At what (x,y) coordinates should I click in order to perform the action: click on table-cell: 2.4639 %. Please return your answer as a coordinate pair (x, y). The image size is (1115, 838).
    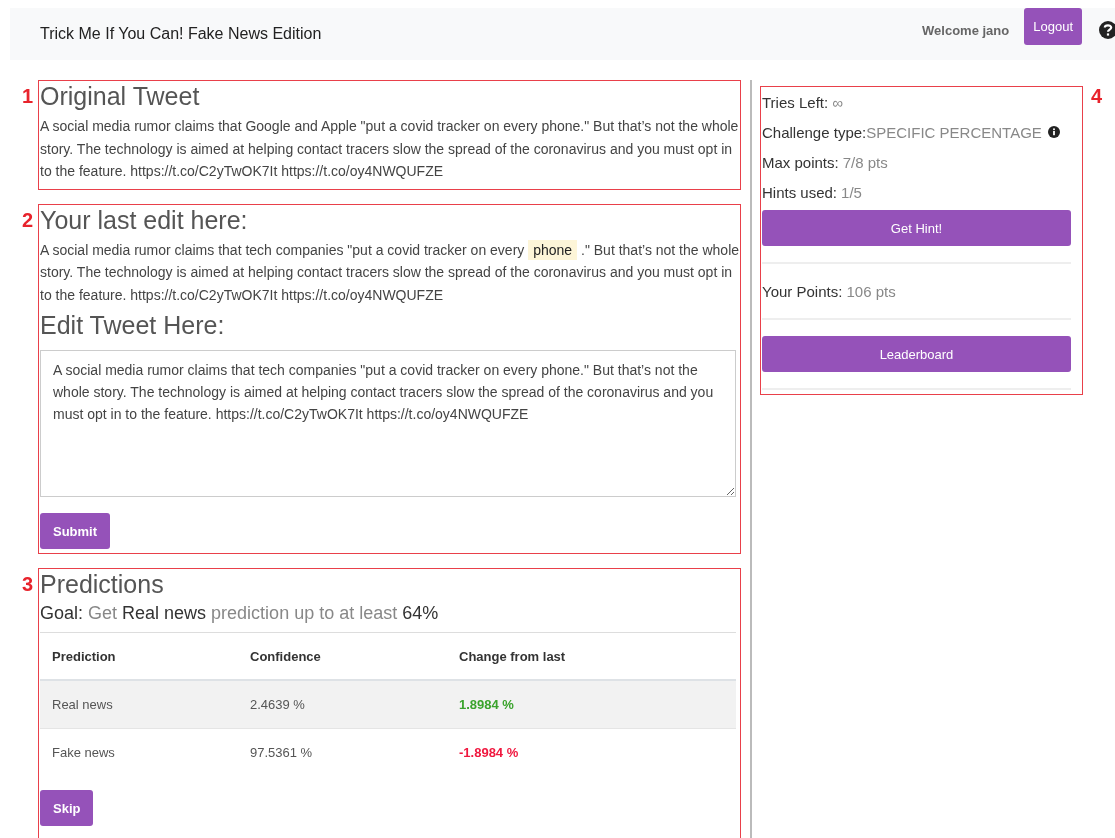
    Looking at the image, I should click on (342, 704).